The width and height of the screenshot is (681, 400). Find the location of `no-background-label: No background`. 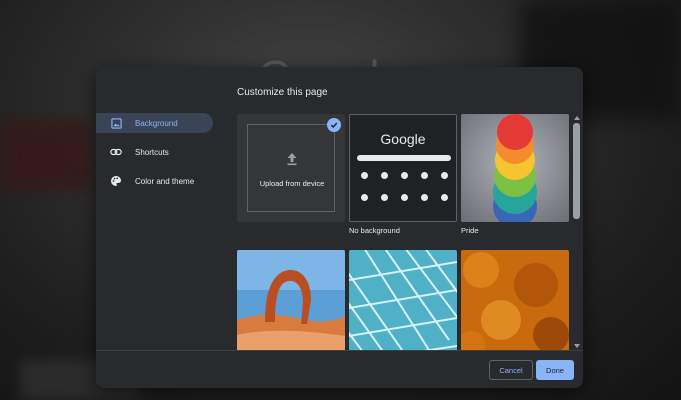

no-background-label: No background is located at coordinates (374, 230).